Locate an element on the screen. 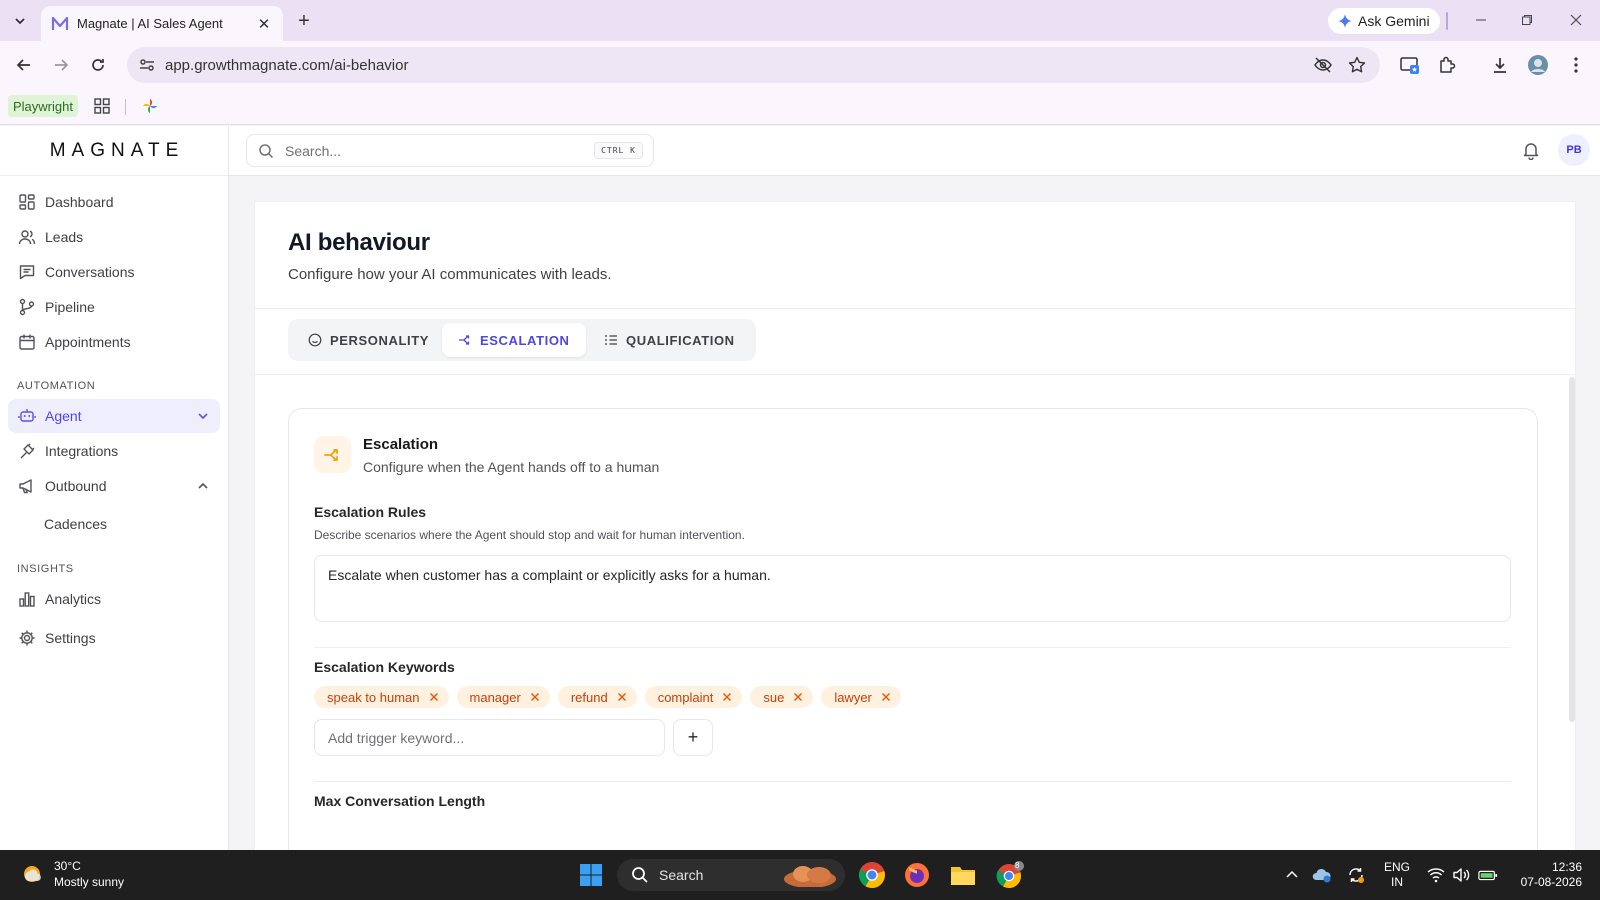  chrome-taskbar-icon is located at coordinates (872, 875).